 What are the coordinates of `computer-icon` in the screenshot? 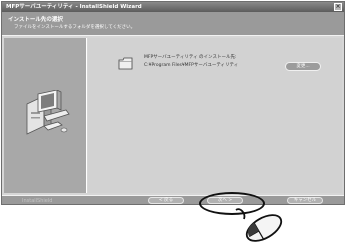 It's located at (47, 115).